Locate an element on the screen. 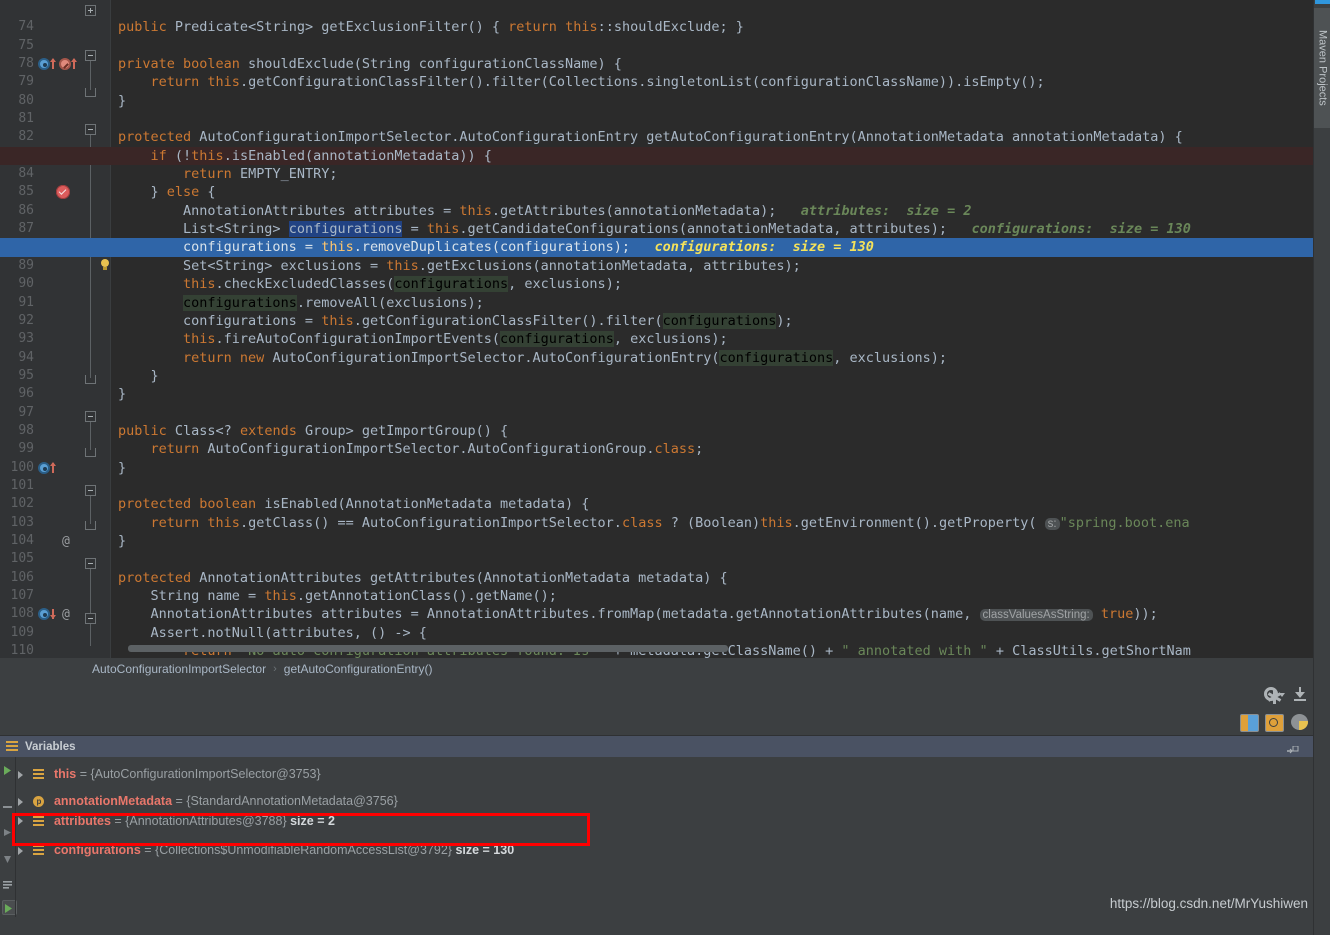 The height and width of the screenshot is (935, 1330). export-icon is located at coordinates (1301, 694).